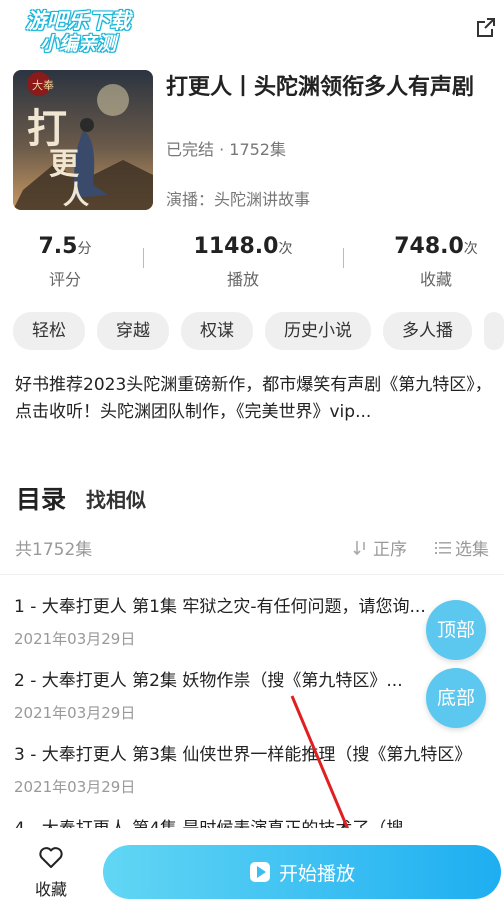 Image resolution: width=504 pixels, height=901 pixels. What do you see at coordinates (258, 331) in the screenshot?
I see `tag-list: 轻松 穿越 权谋 历史小说 多人播` at bounding box center [258, 331].